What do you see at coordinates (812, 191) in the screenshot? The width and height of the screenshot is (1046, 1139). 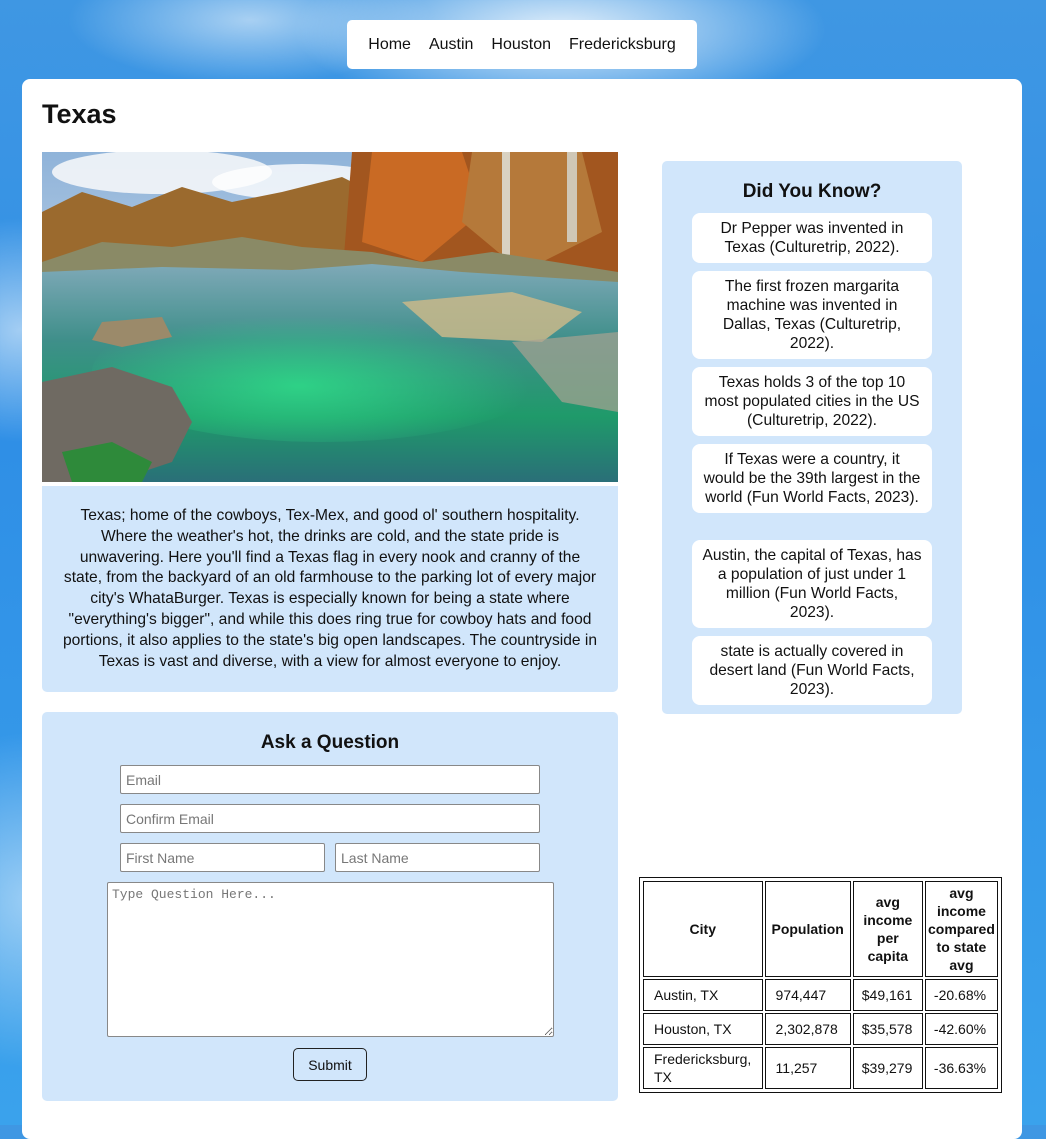 I see `facts-title: Did You Know?` at bounding box center [812, 191].